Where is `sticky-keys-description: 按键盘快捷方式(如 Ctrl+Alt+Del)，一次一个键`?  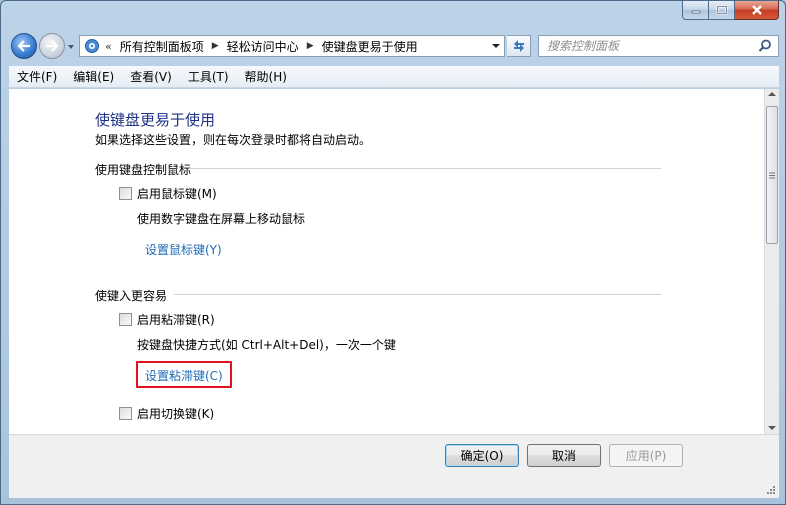
sticky-keys-description: 按键盘快捷方式(如 Ctrl+Alt+Del)，一次一个键 is located at coordinates (266, 345).